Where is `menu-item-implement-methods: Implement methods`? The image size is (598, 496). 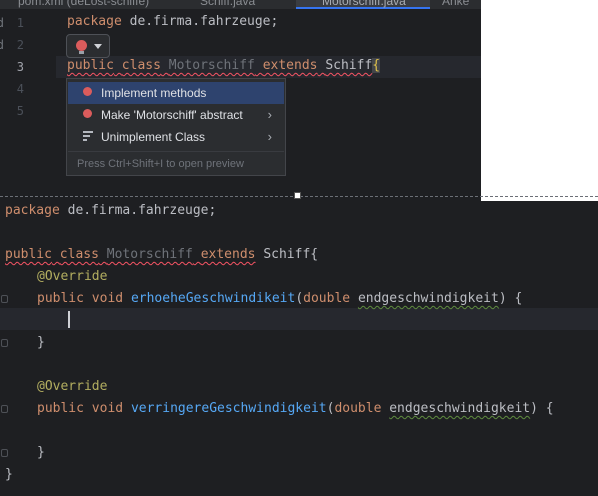 menu-item-implement-methods: Implement methods is located at coordinates (176, 93).